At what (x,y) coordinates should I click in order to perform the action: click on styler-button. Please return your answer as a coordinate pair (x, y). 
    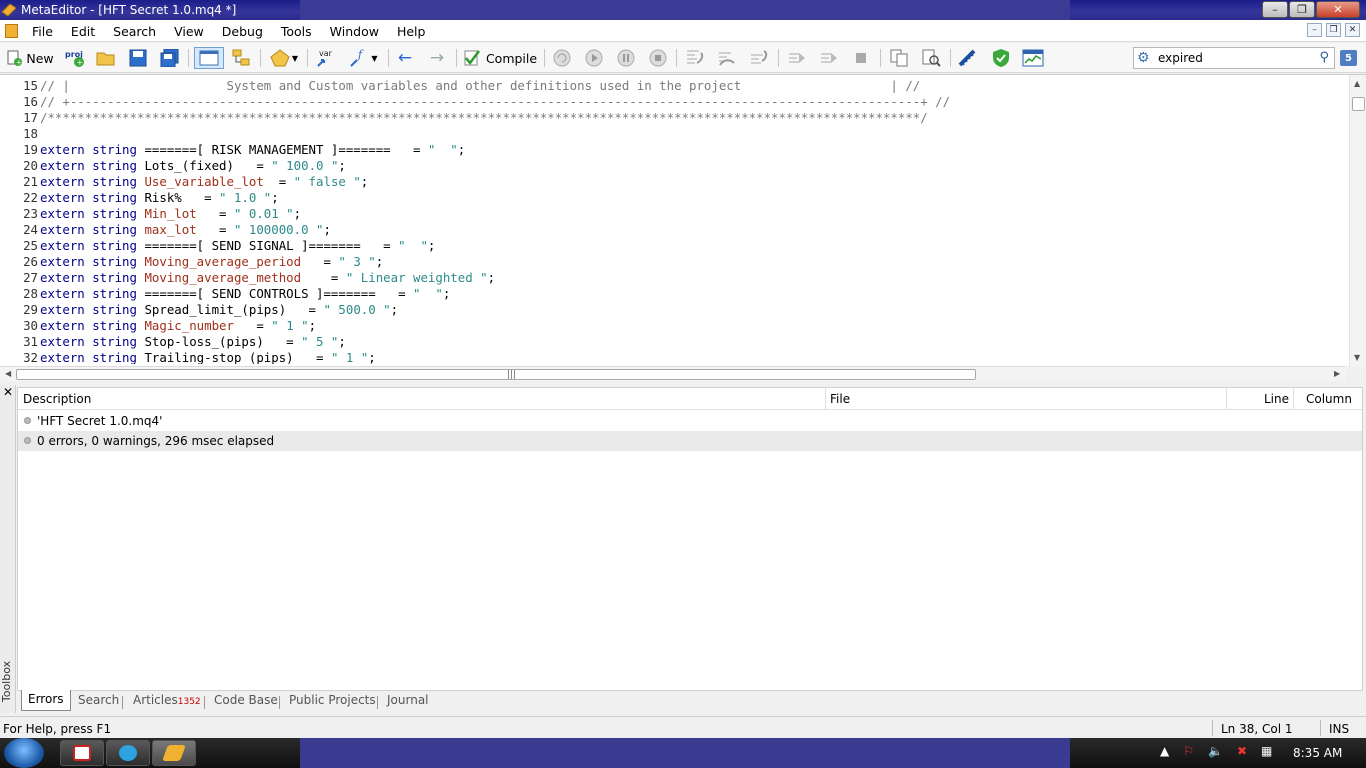
    Looking at the image, I should click on (969, 58).